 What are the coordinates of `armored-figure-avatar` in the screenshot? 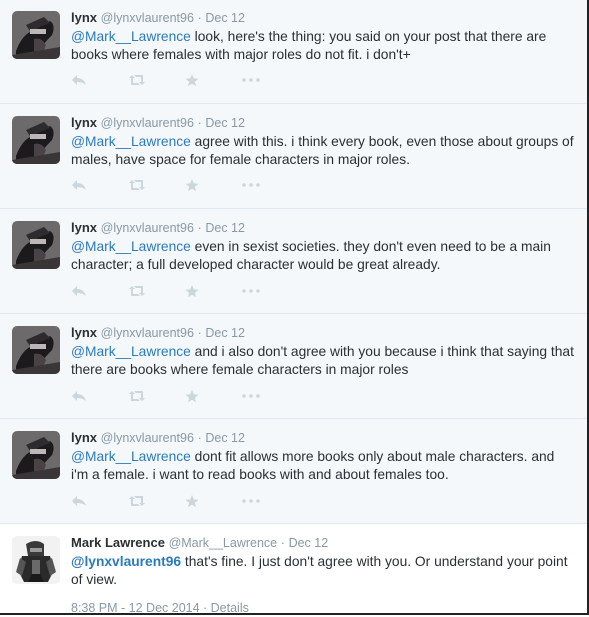 It's located at (36, 560).